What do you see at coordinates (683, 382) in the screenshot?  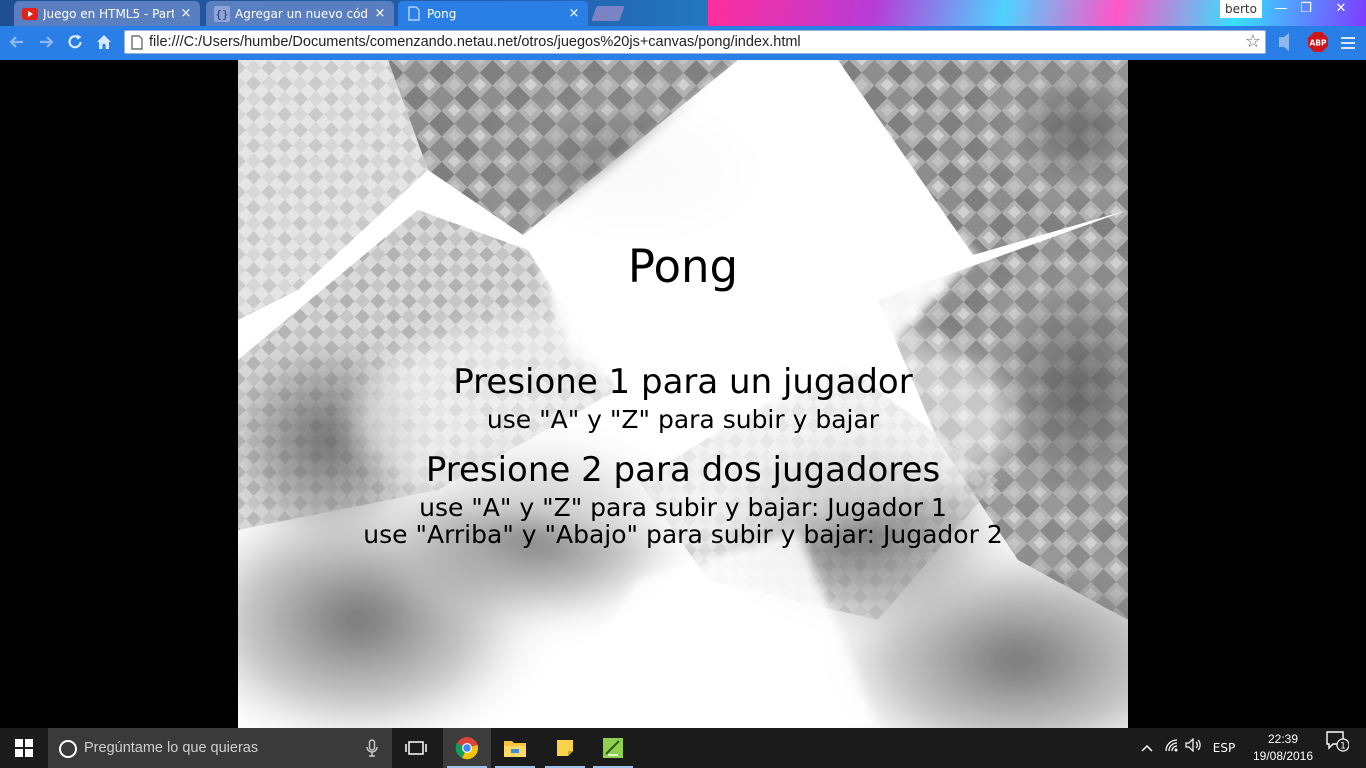 I see `one-player-option: Presione 1 para un jugador` at bounding box center [683, 382].